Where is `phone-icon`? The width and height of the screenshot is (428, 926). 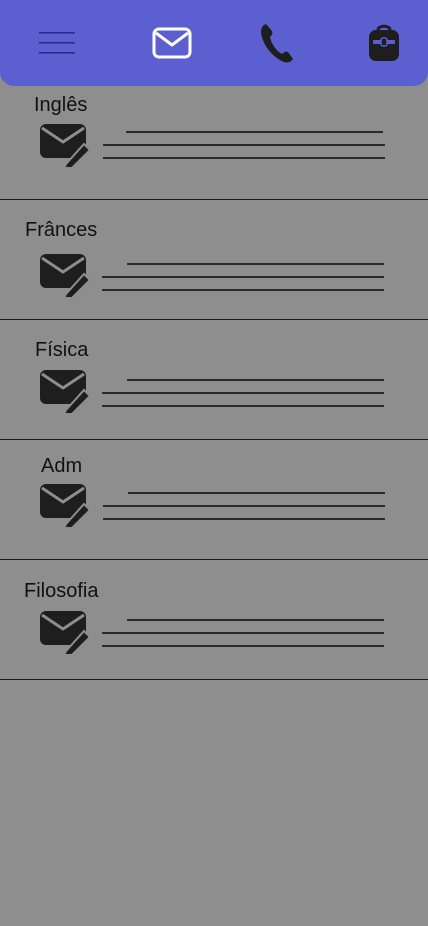
phone-icon is located at coordinates (277, 43).